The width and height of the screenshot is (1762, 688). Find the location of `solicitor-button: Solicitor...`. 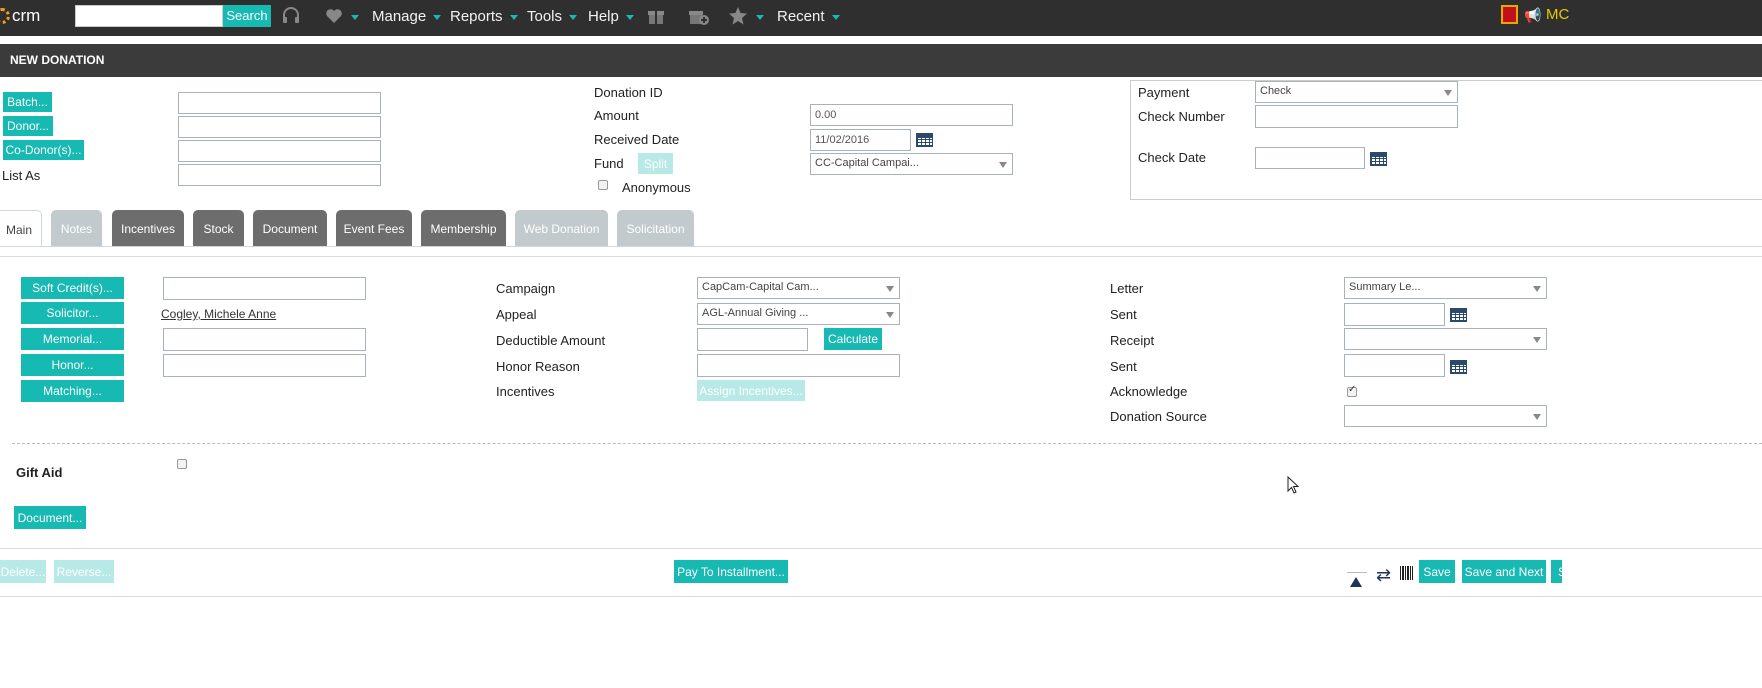

solicitor-button: Solicitor... is located at coordinates (72, 313).